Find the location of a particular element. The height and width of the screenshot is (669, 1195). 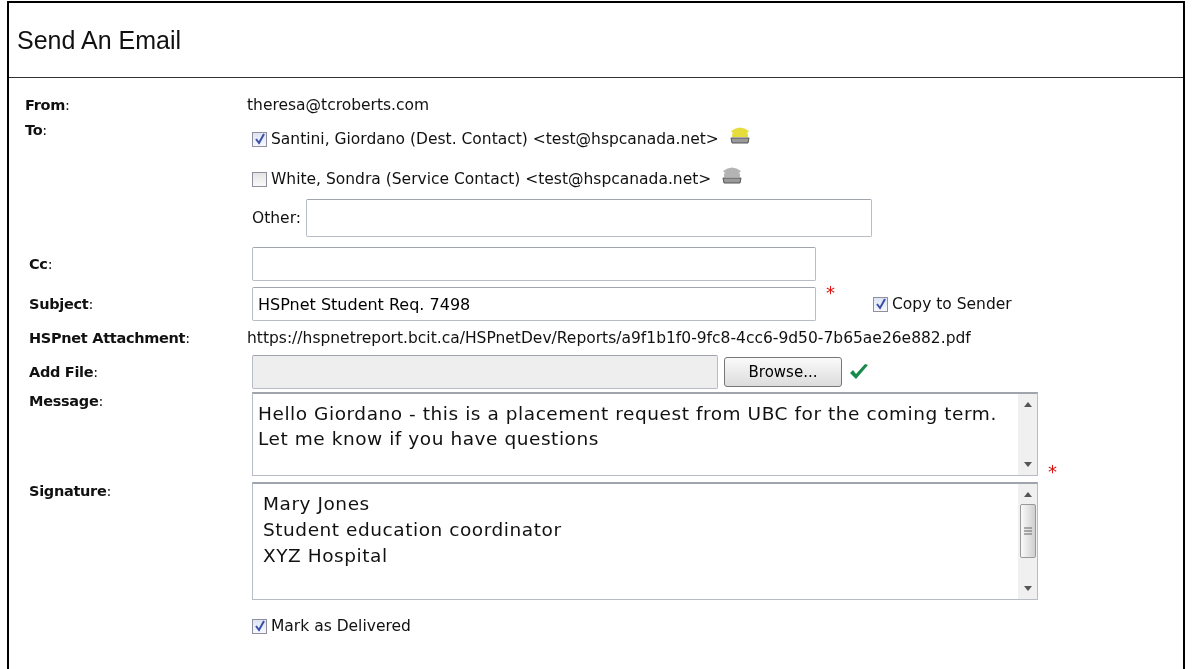

field-label: From: is located at coordinates (47, 105).